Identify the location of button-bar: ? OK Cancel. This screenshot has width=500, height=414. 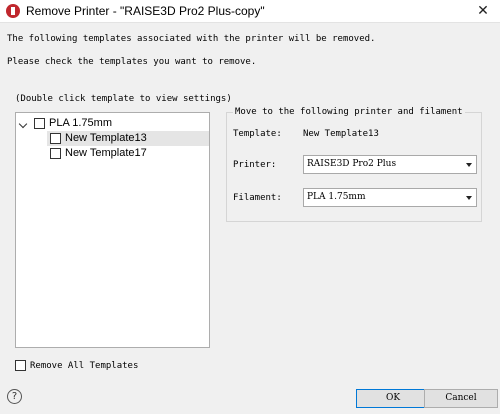
(250, 397).